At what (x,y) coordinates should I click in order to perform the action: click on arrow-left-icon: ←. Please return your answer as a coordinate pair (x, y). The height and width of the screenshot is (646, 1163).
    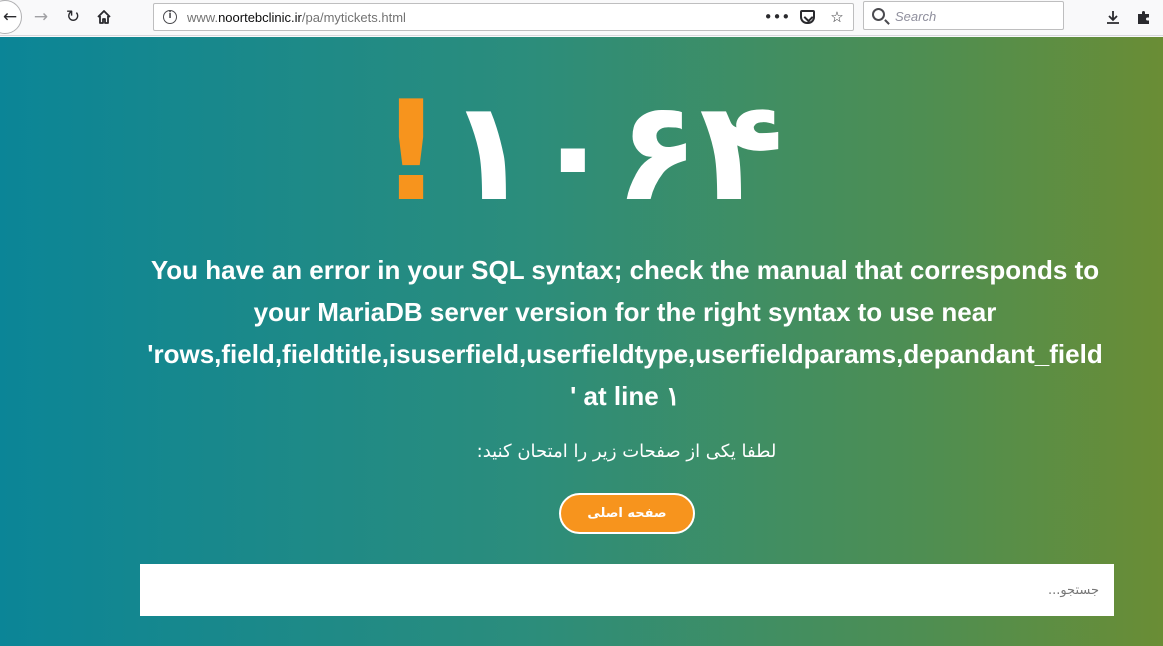
    Looking at the image, I should click on (10, 16).